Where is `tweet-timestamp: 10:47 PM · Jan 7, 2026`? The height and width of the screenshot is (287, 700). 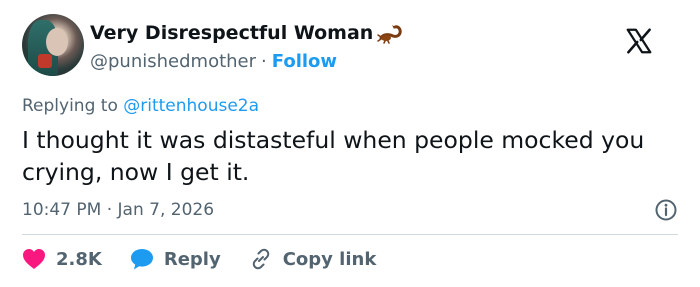 tweet-timestamp: 10:47 PM · Jan 7, 2026 is located at coordinates (118, 210).